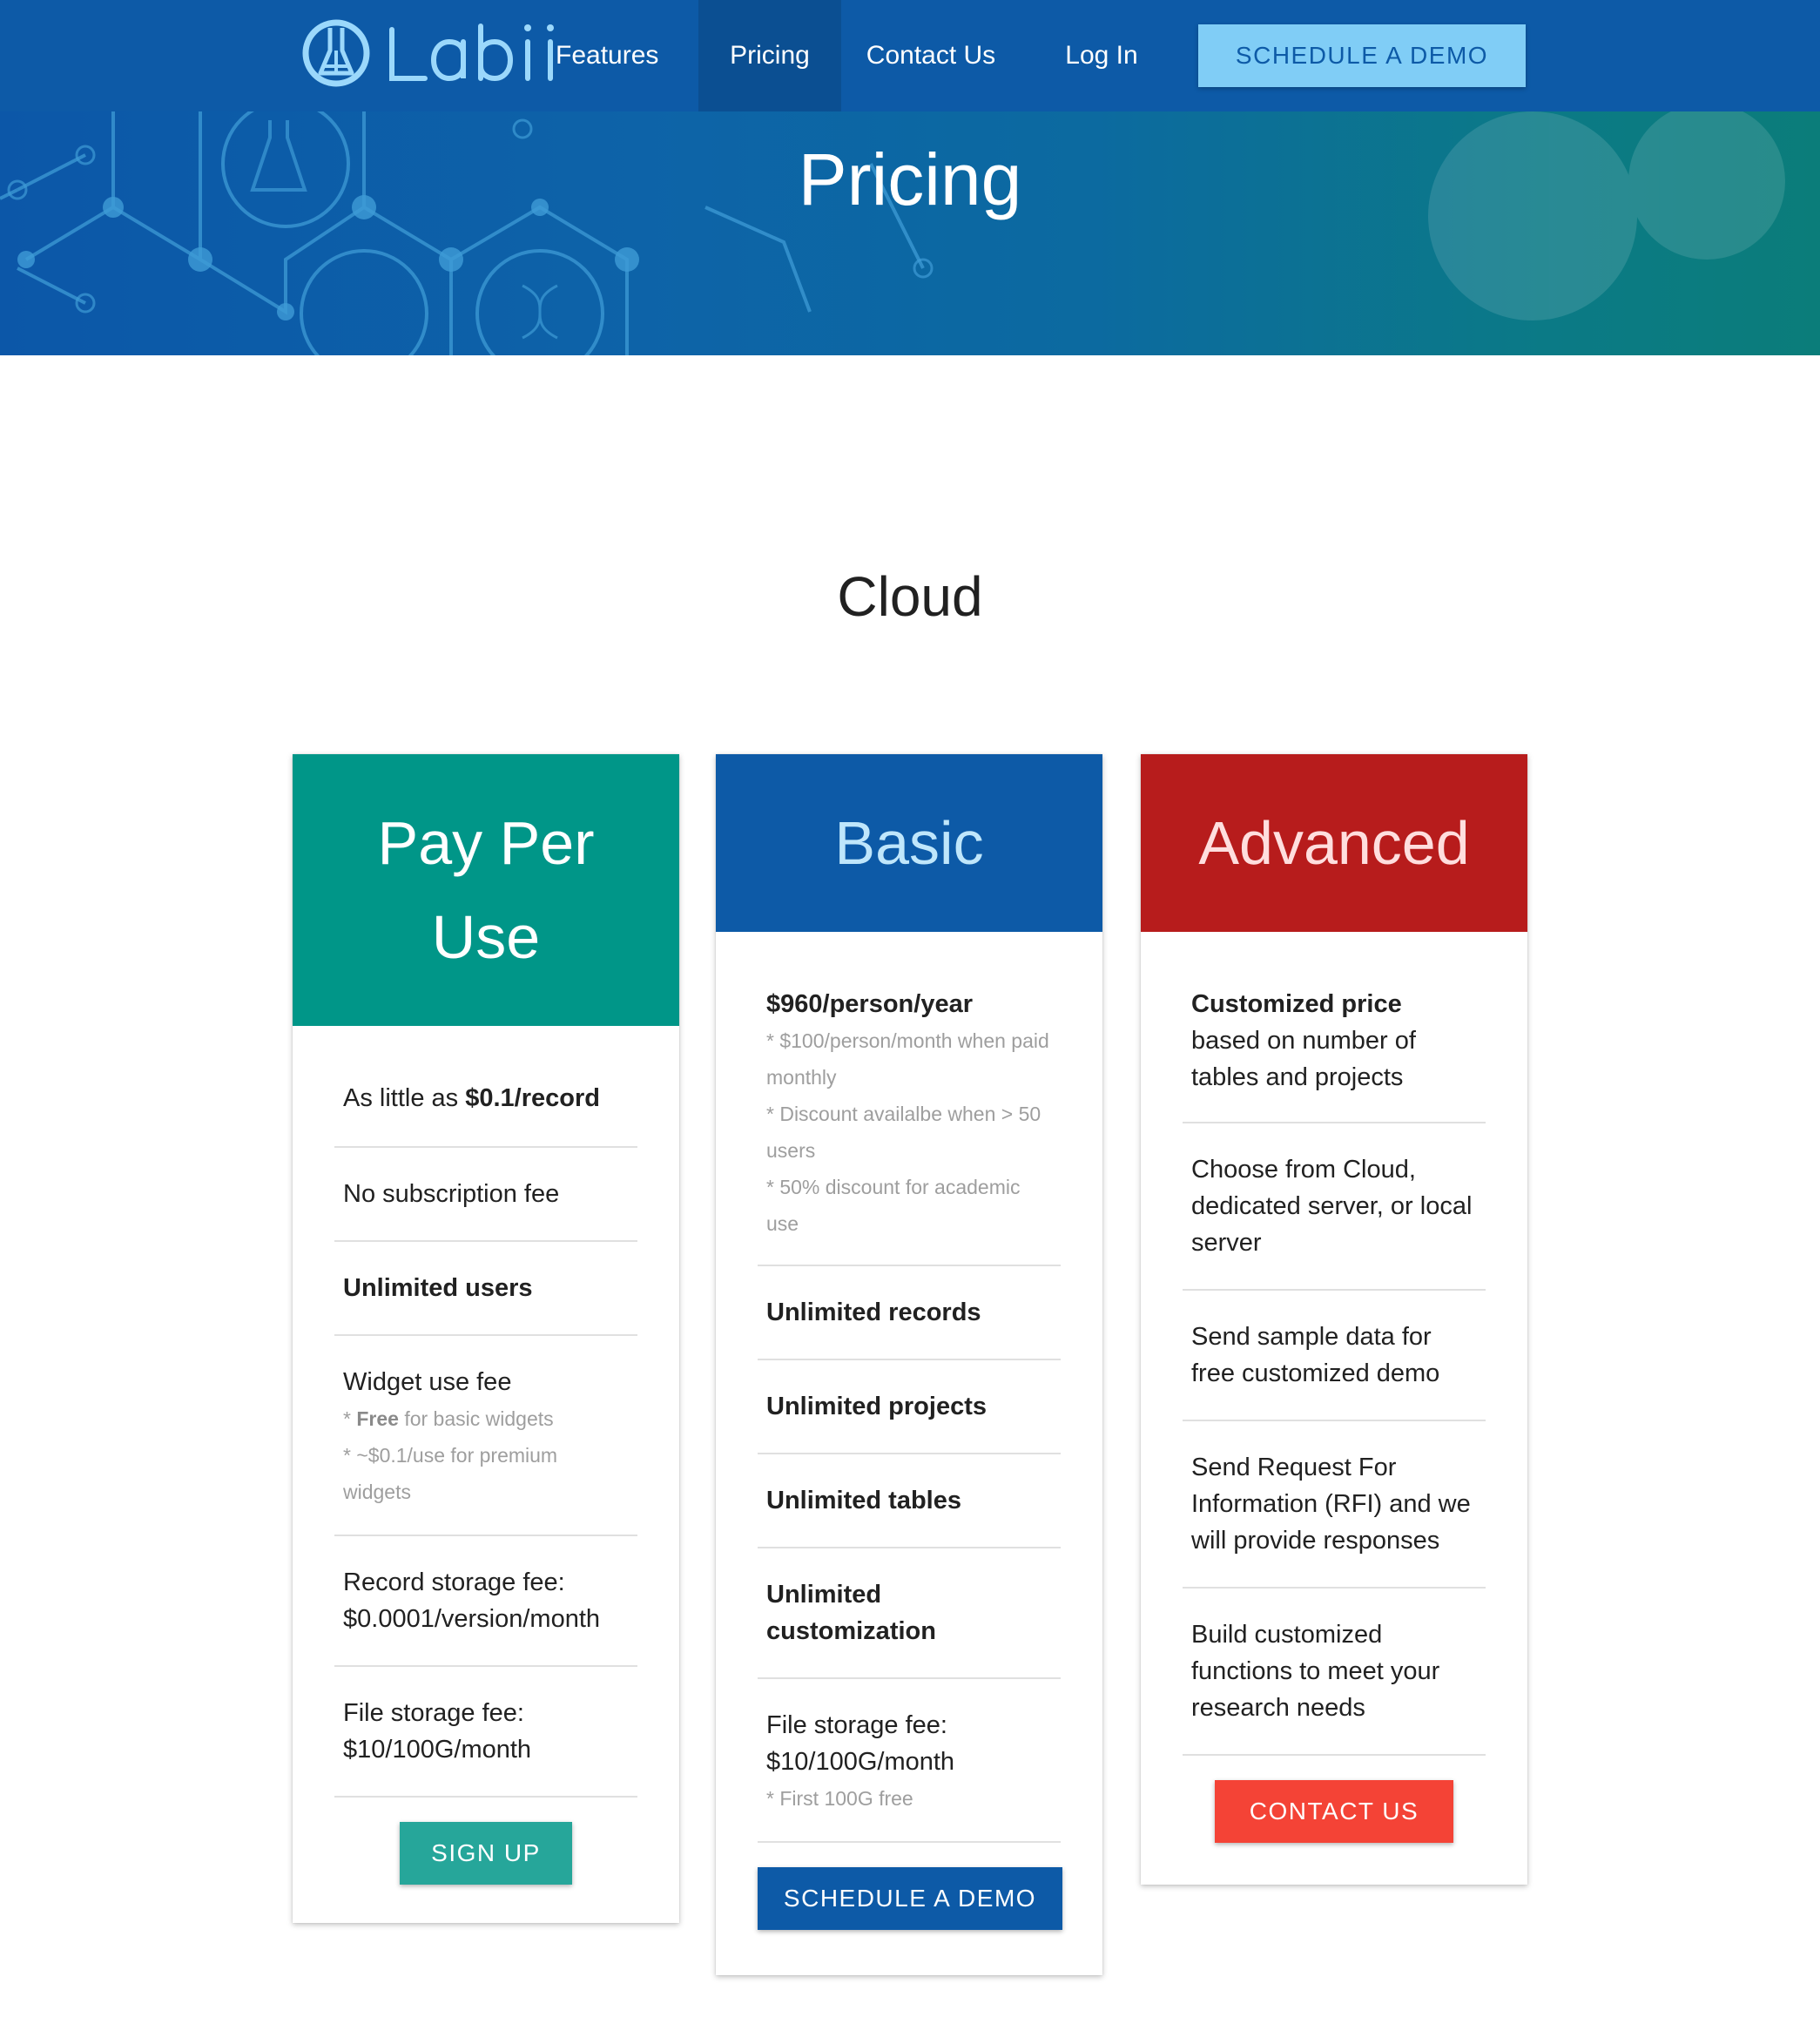 The width and height of the screenshot is (1820, 2017). Describe the element at coordinates (1303, 1059) in the screenshot. I see `feature-text: based on number of tables and projects` at that location.